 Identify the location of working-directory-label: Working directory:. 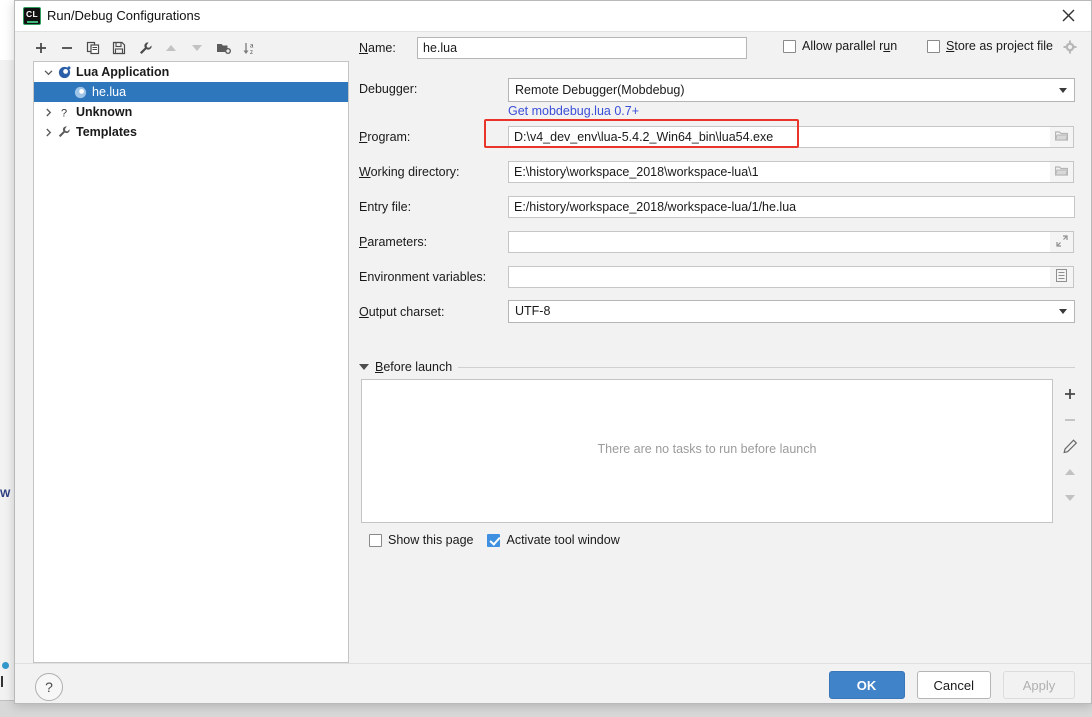
(409, 172).